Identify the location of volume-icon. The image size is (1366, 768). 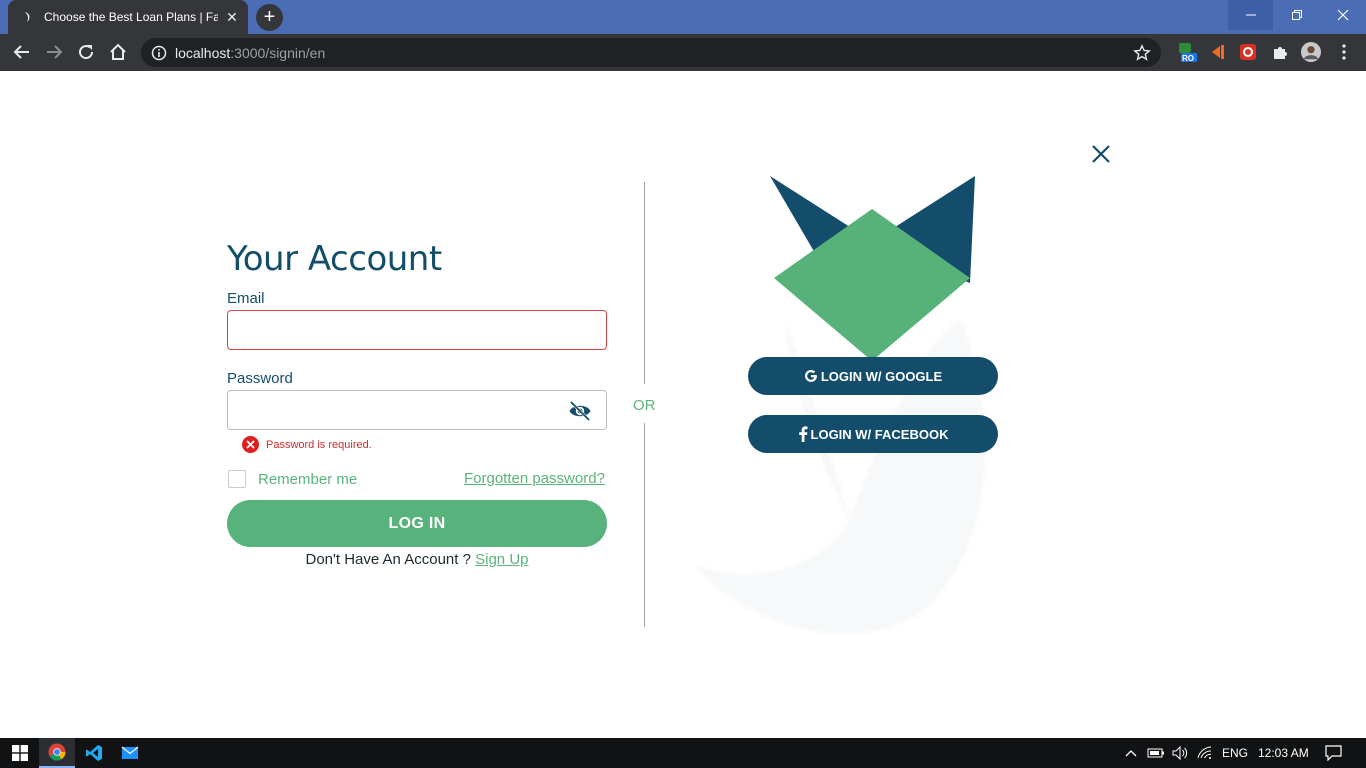
(1180, 753).